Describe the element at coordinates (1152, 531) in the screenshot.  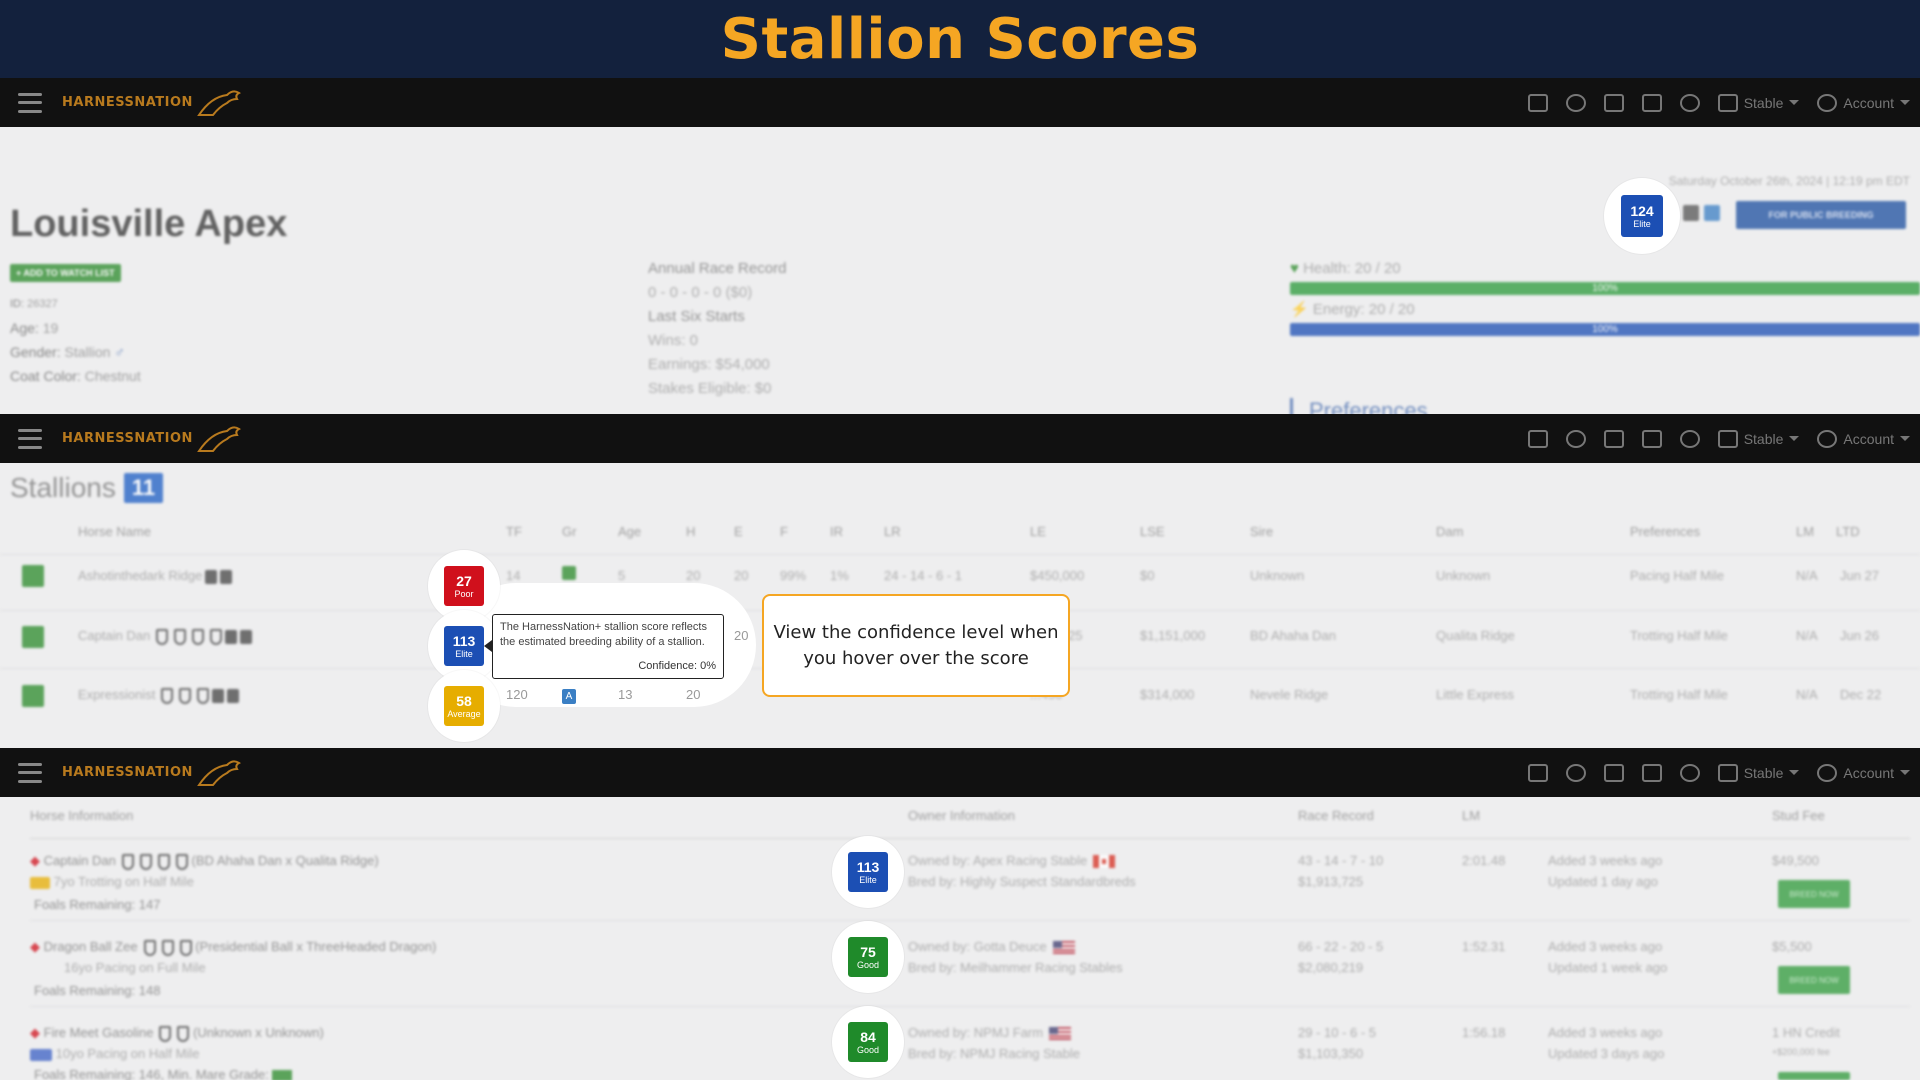
I see `col-lse: LSE` at that location.